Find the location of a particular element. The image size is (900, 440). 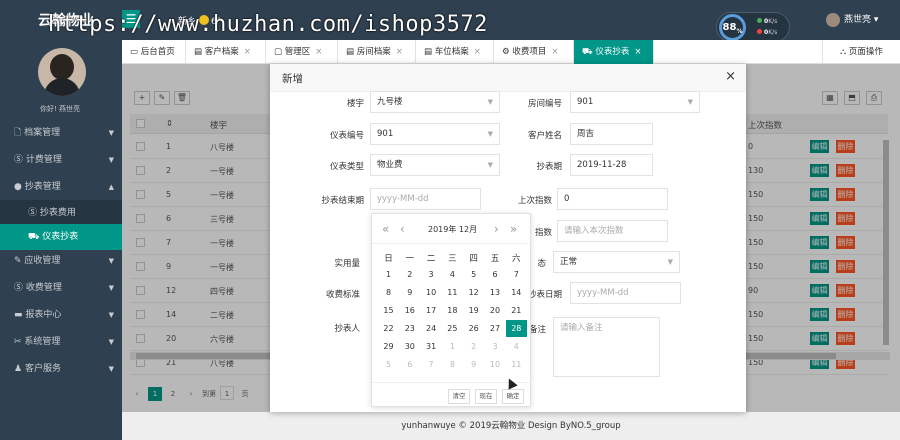

close-icon: × is located at coordinates (730, 76).